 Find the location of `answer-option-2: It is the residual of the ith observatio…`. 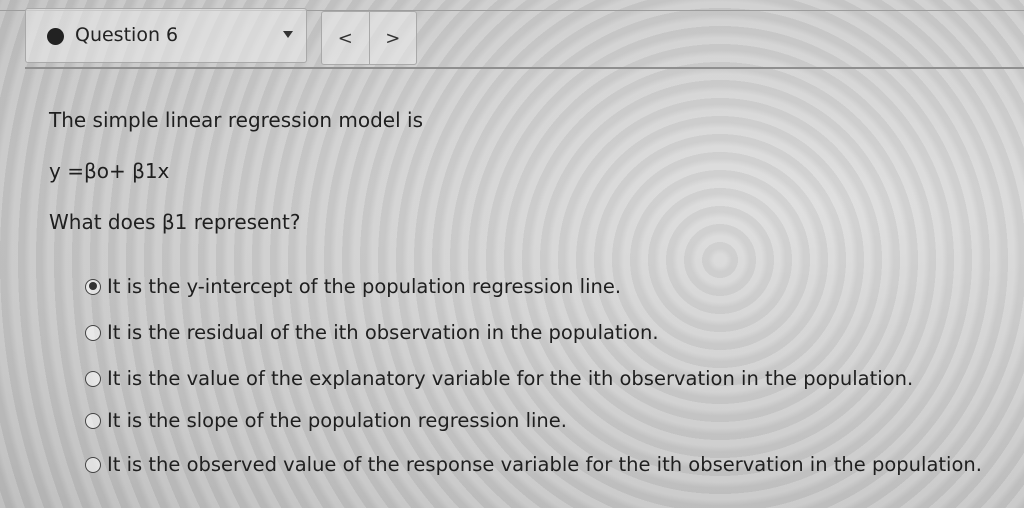

answer-option-2: It is the residual of the ith observatio… is located at coordinates (372, 332).